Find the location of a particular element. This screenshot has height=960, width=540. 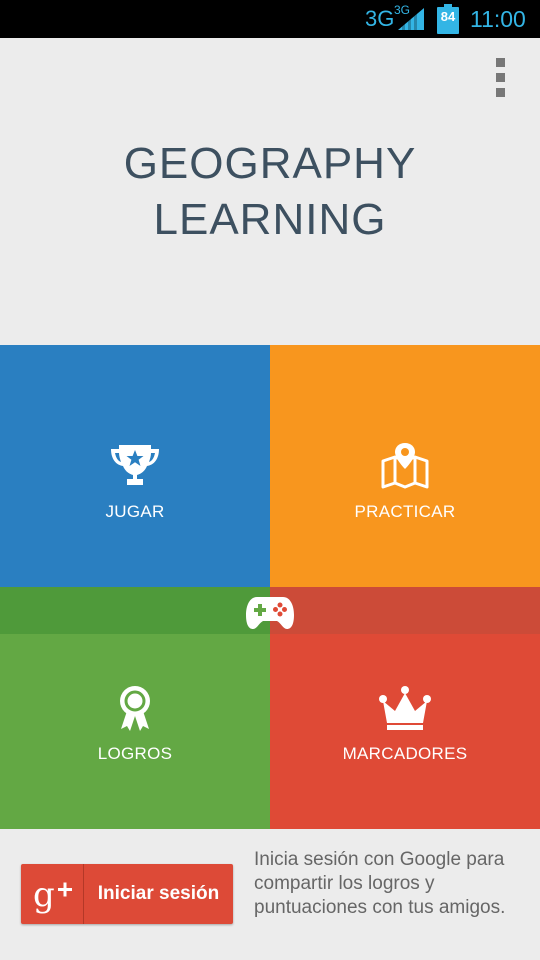

battery-level: 84 is located at coordinates (448, 16).